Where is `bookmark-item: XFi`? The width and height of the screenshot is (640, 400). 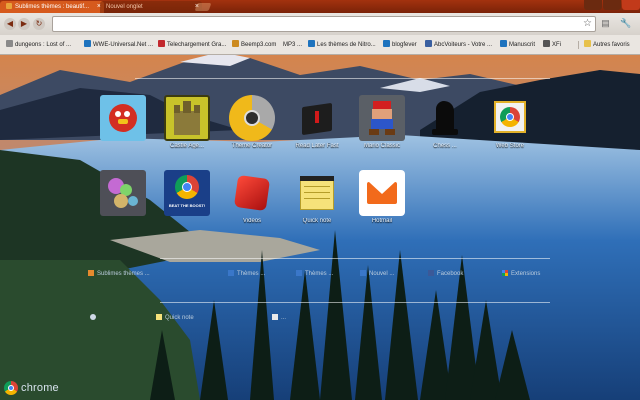 bookmark-item: XFi is located at coordinates (552, 45).